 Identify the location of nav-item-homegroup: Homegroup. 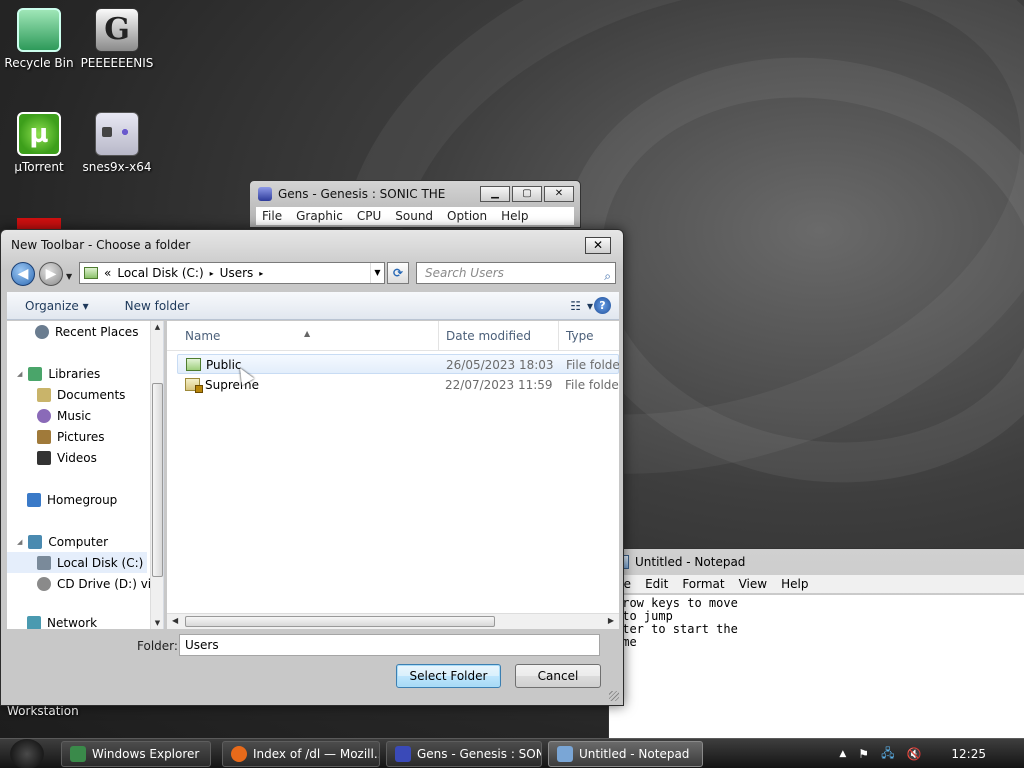
(95, 499).